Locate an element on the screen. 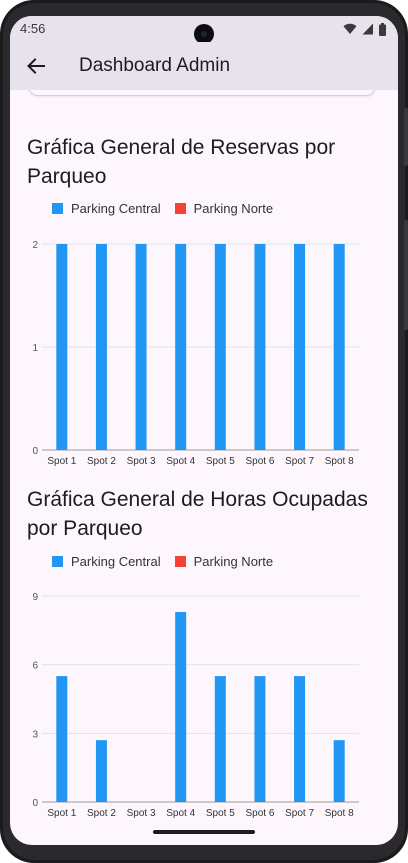 This screenshot has width=408, height=863. previous-card is located at coordinates (202, 93).